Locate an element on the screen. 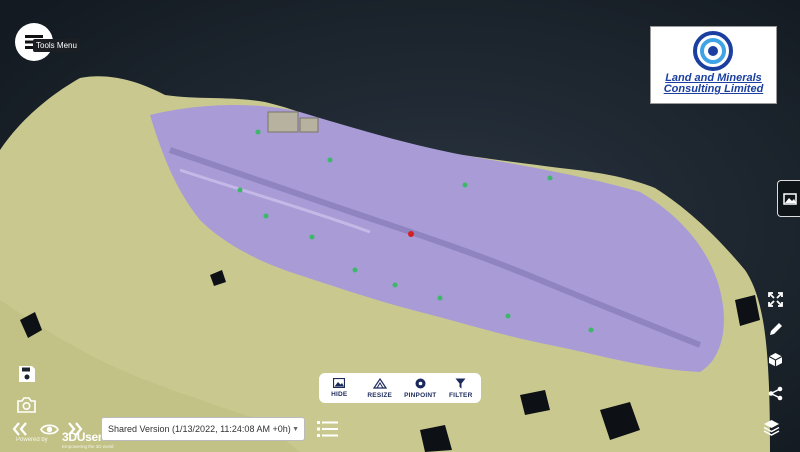 This screenshot has width=800, height=452. hide-button: HIDE is located at coordinates (339, 388).